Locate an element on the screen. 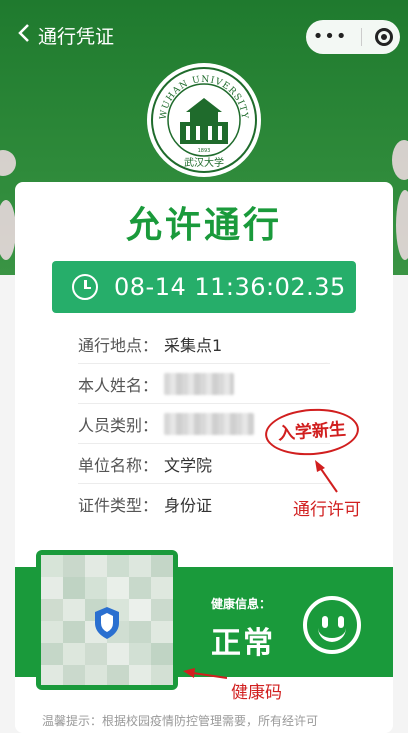 The height and width of the screenshot is (733, 408). health-info-label: 健康信息： is located at coordinates (241, 604).